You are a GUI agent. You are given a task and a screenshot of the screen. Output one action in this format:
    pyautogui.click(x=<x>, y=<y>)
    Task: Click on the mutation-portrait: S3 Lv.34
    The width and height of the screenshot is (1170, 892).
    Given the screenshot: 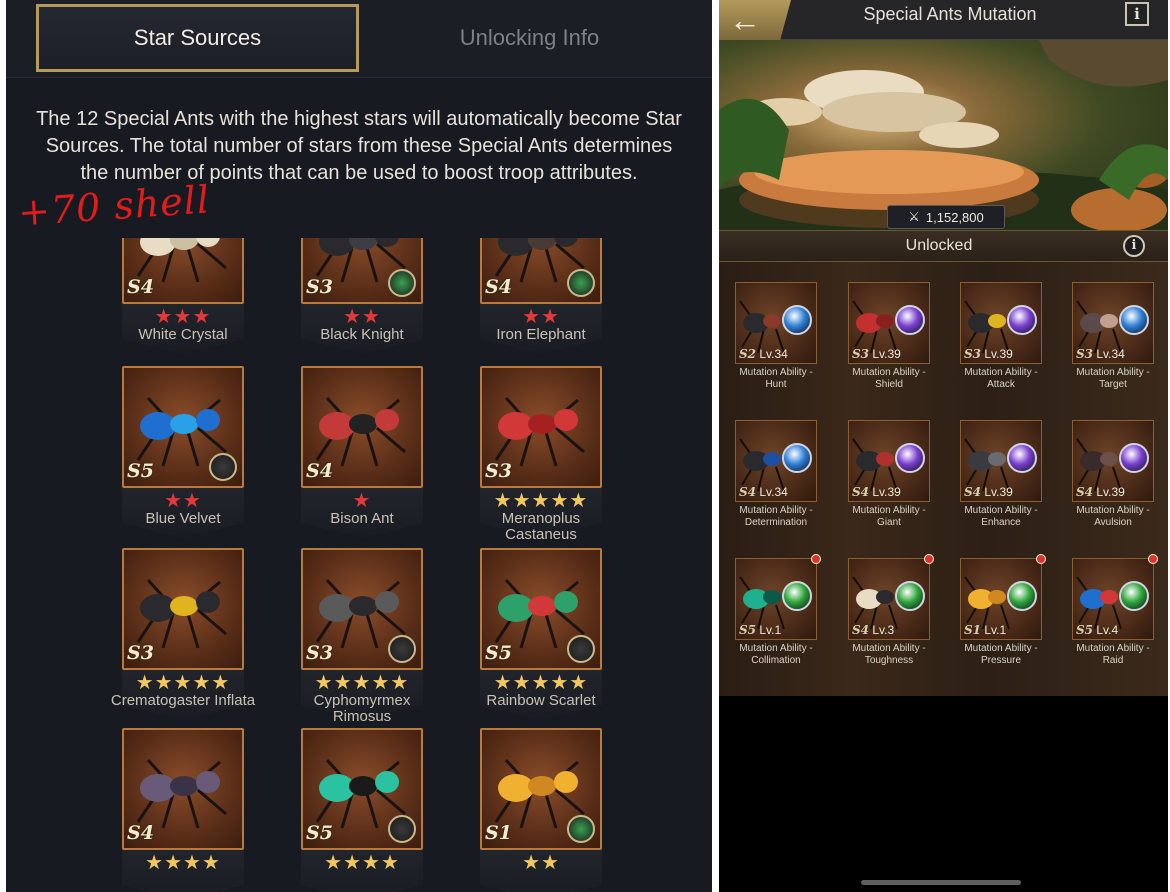 What is the action you would take?
    pyautogui.click(x=1113, y=323)
    